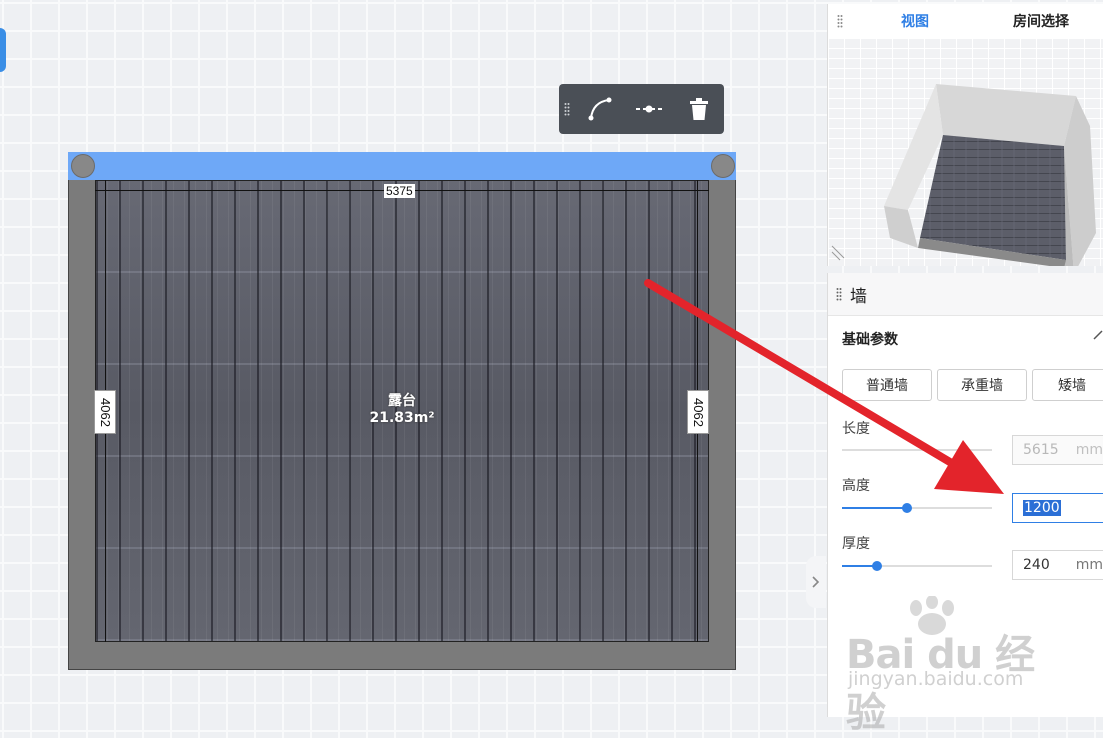 The height and width of the screenshot is (738, 1103). Describe the element at coordinates (917, 508) in the screenshot. I see `height-slider` at that location.